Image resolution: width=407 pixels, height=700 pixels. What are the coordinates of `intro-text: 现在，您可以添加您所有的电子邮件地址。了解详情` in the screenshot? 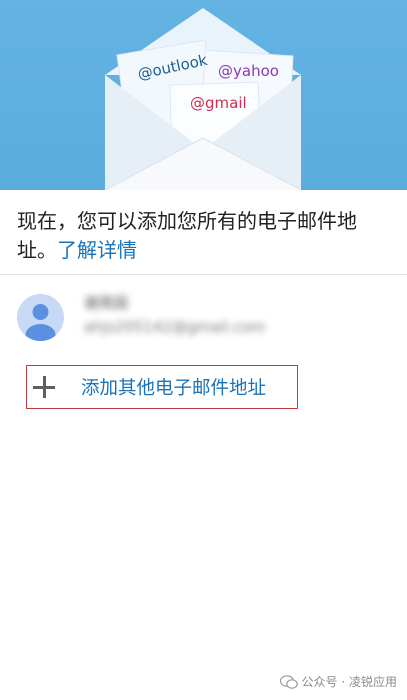 It's located at (204, 236).